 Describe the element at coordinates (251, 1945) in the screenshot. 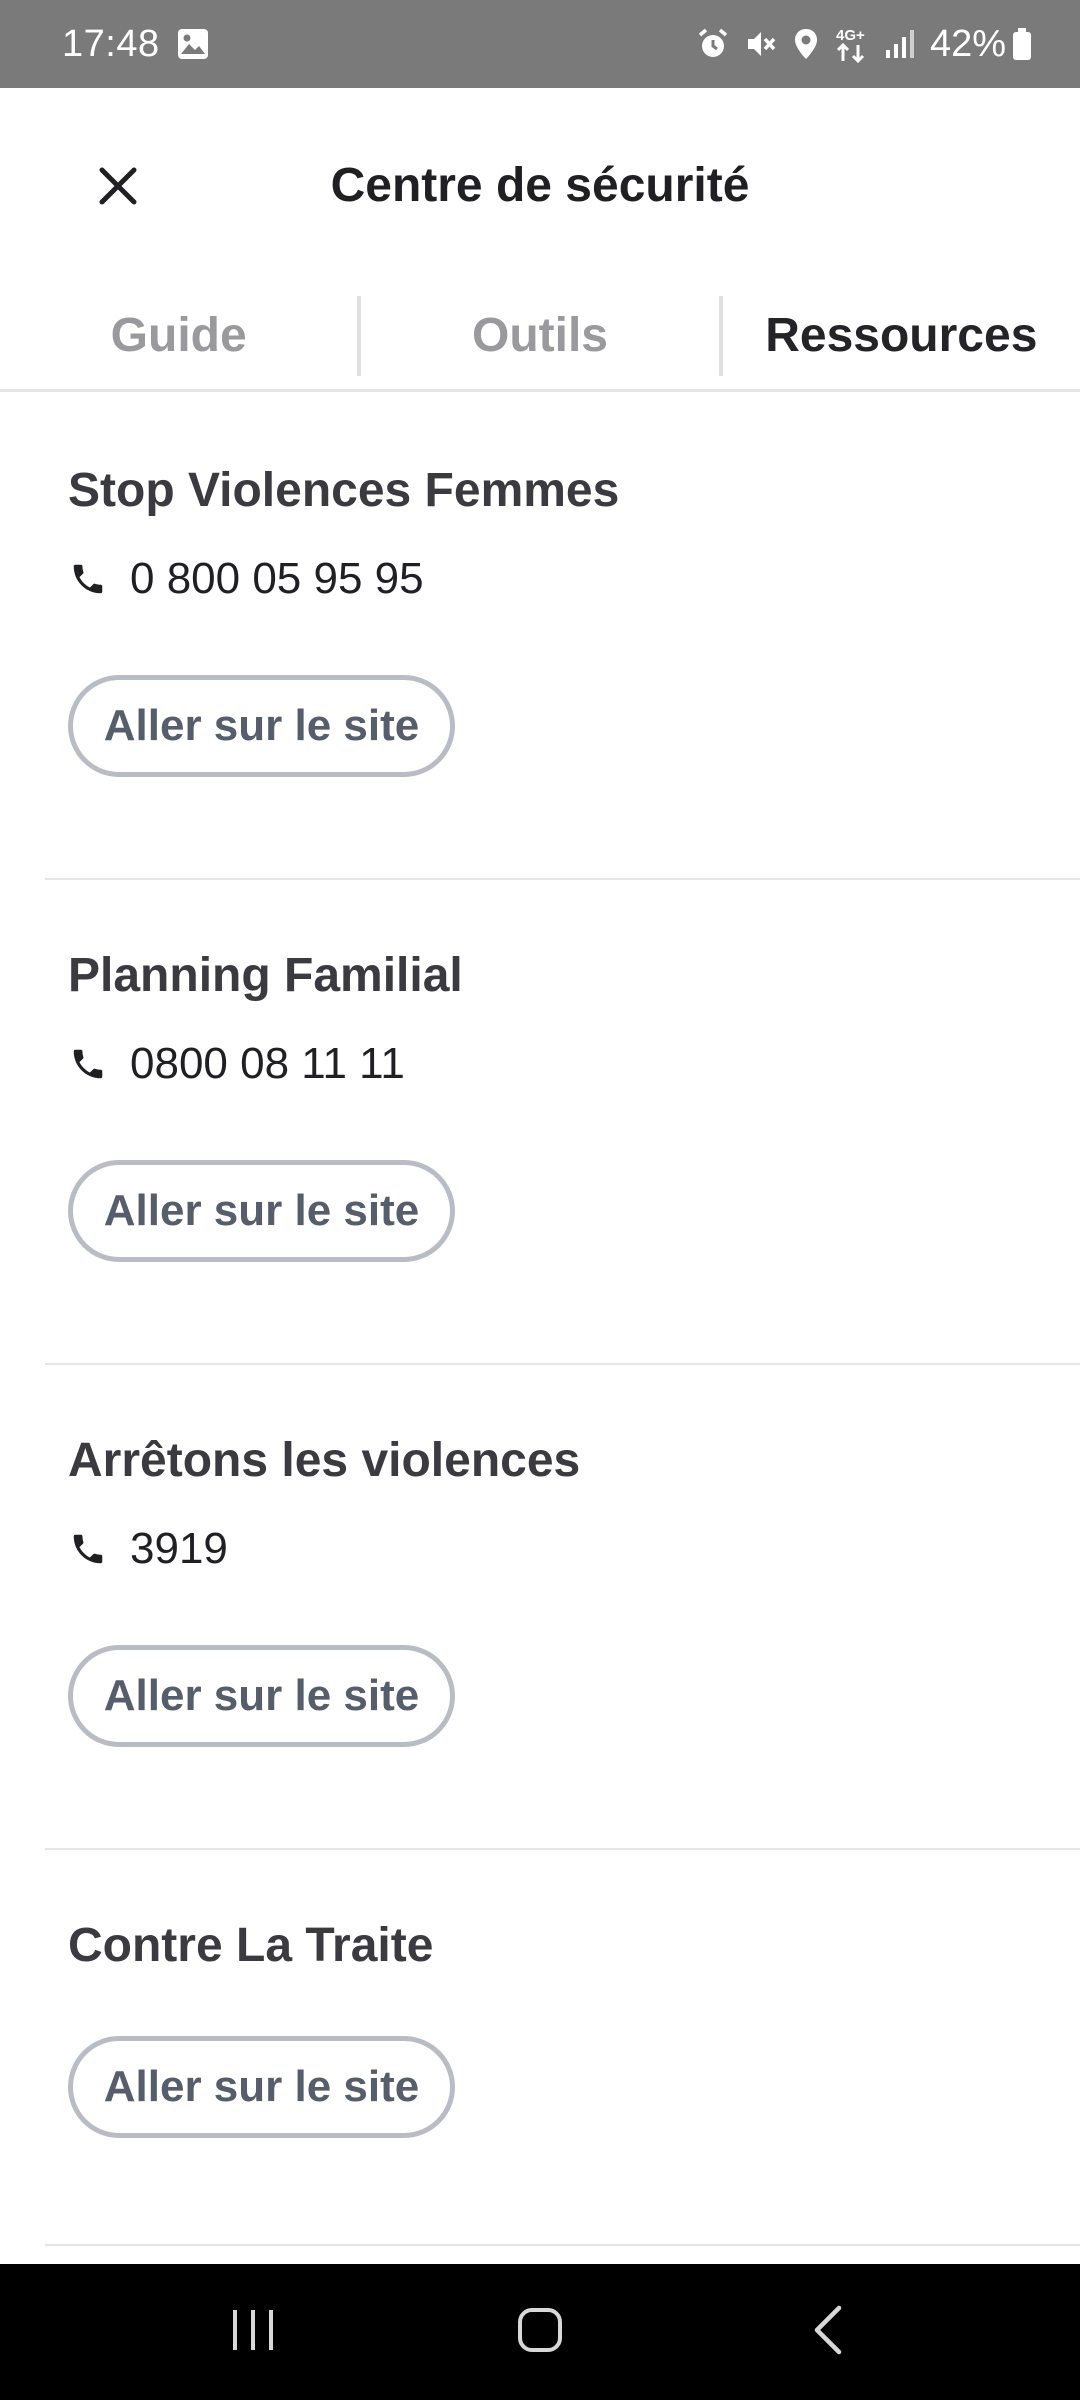

I see `resource-name: Contre La Traite` at that location.